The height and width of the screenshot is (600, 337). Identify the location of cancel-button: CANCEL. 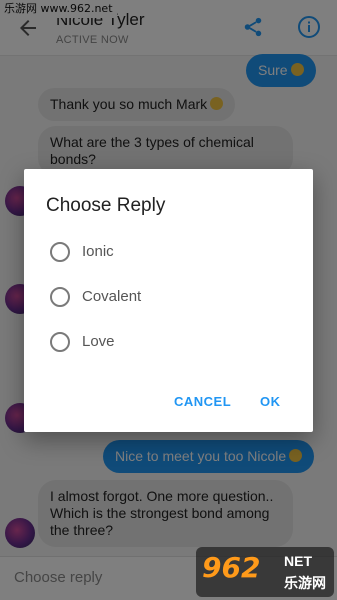
(202, 401).